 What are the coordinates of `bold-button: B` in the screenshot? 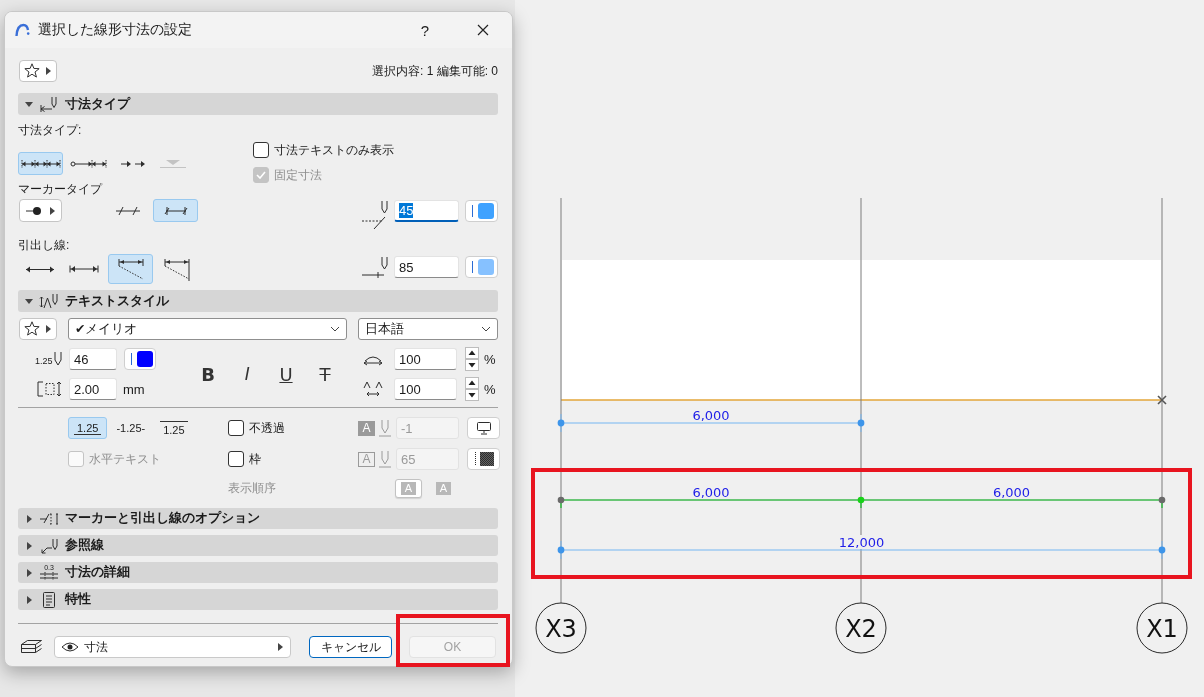 It's located at (208, 374).